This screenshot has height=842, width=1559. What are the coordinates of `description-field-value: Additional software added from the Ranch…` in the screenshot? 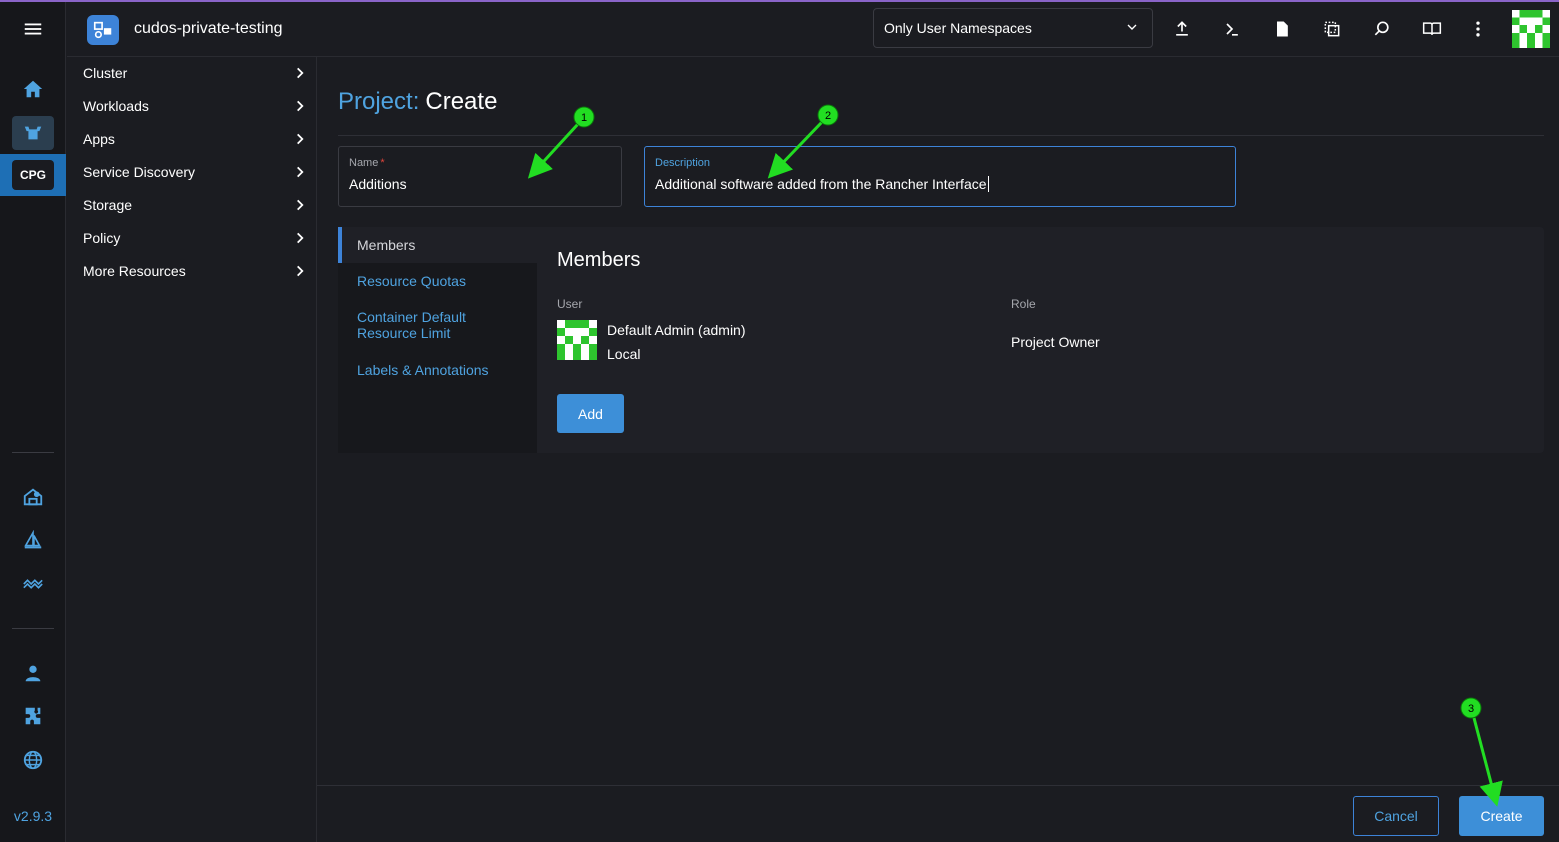 It's located at (822, 184).